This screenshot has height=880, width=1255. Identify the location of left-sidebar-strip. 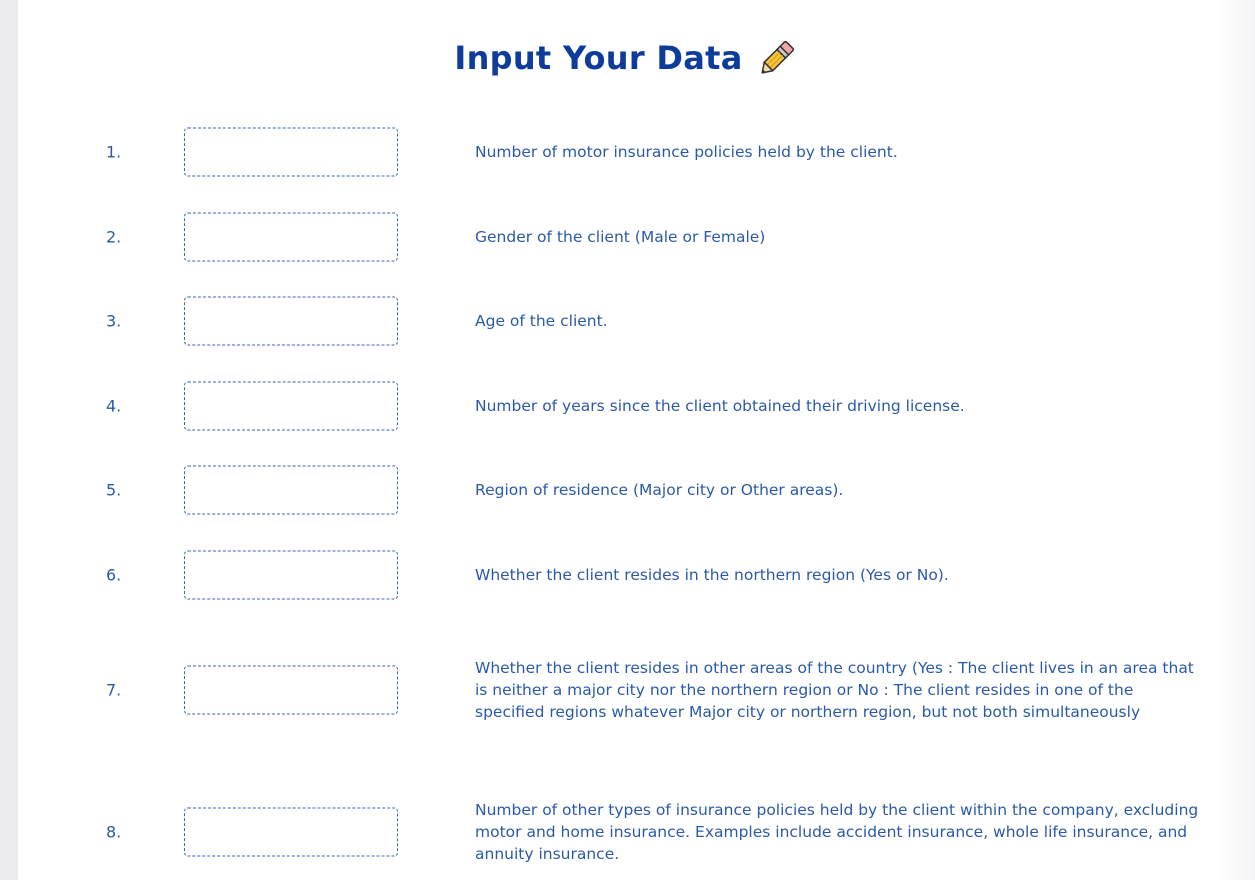
(9, 440).